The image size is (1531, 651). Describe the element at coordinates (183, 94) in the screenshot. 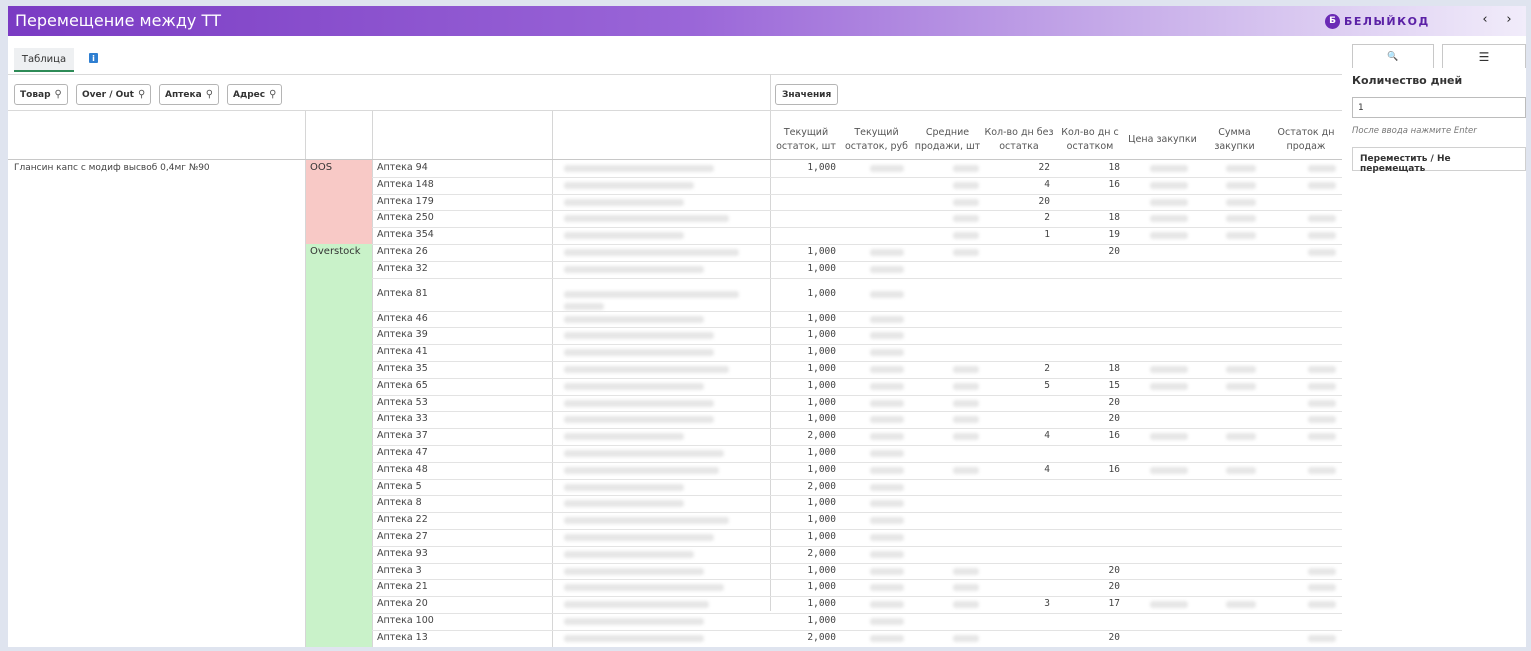

I see `filter-pharmacy-label: Аптека` at that location.